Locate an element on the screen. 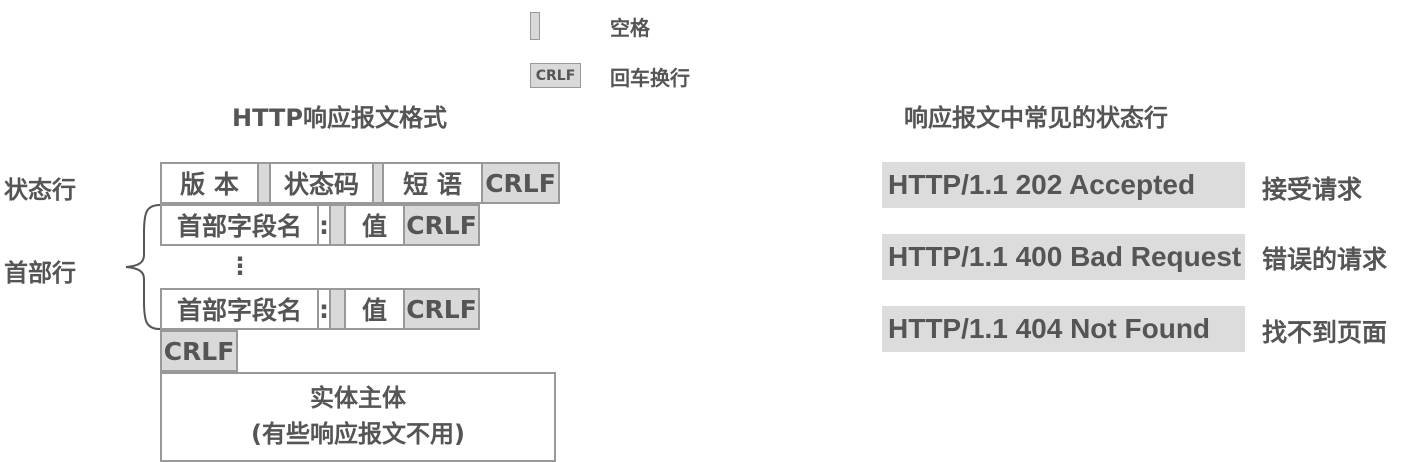 This screenshot has height=462, width=1413. left-title: HTTP响应报文格式 is located at coordinates (339, 118).